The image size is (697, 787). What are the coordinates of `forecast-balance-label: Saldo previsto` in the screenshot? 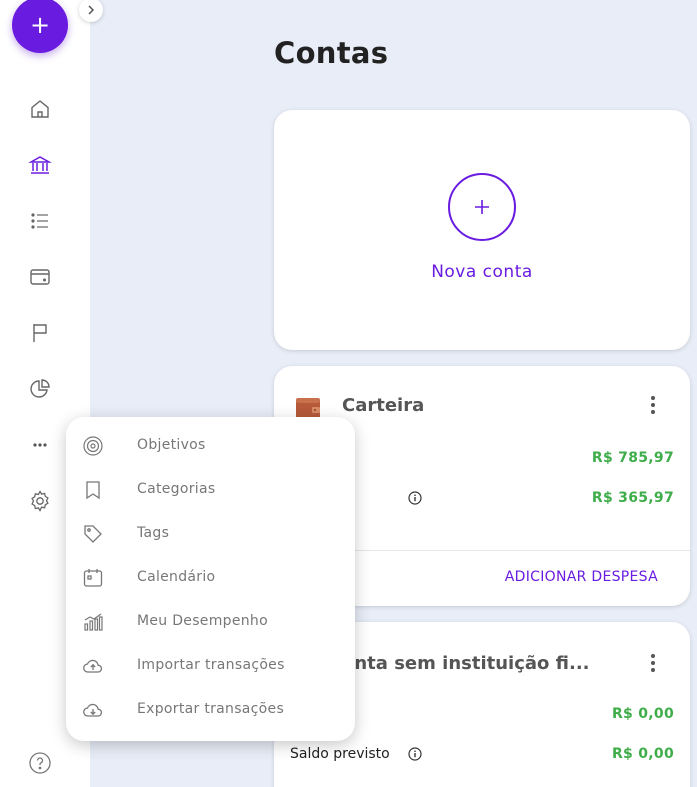 It's located at (340, 754).